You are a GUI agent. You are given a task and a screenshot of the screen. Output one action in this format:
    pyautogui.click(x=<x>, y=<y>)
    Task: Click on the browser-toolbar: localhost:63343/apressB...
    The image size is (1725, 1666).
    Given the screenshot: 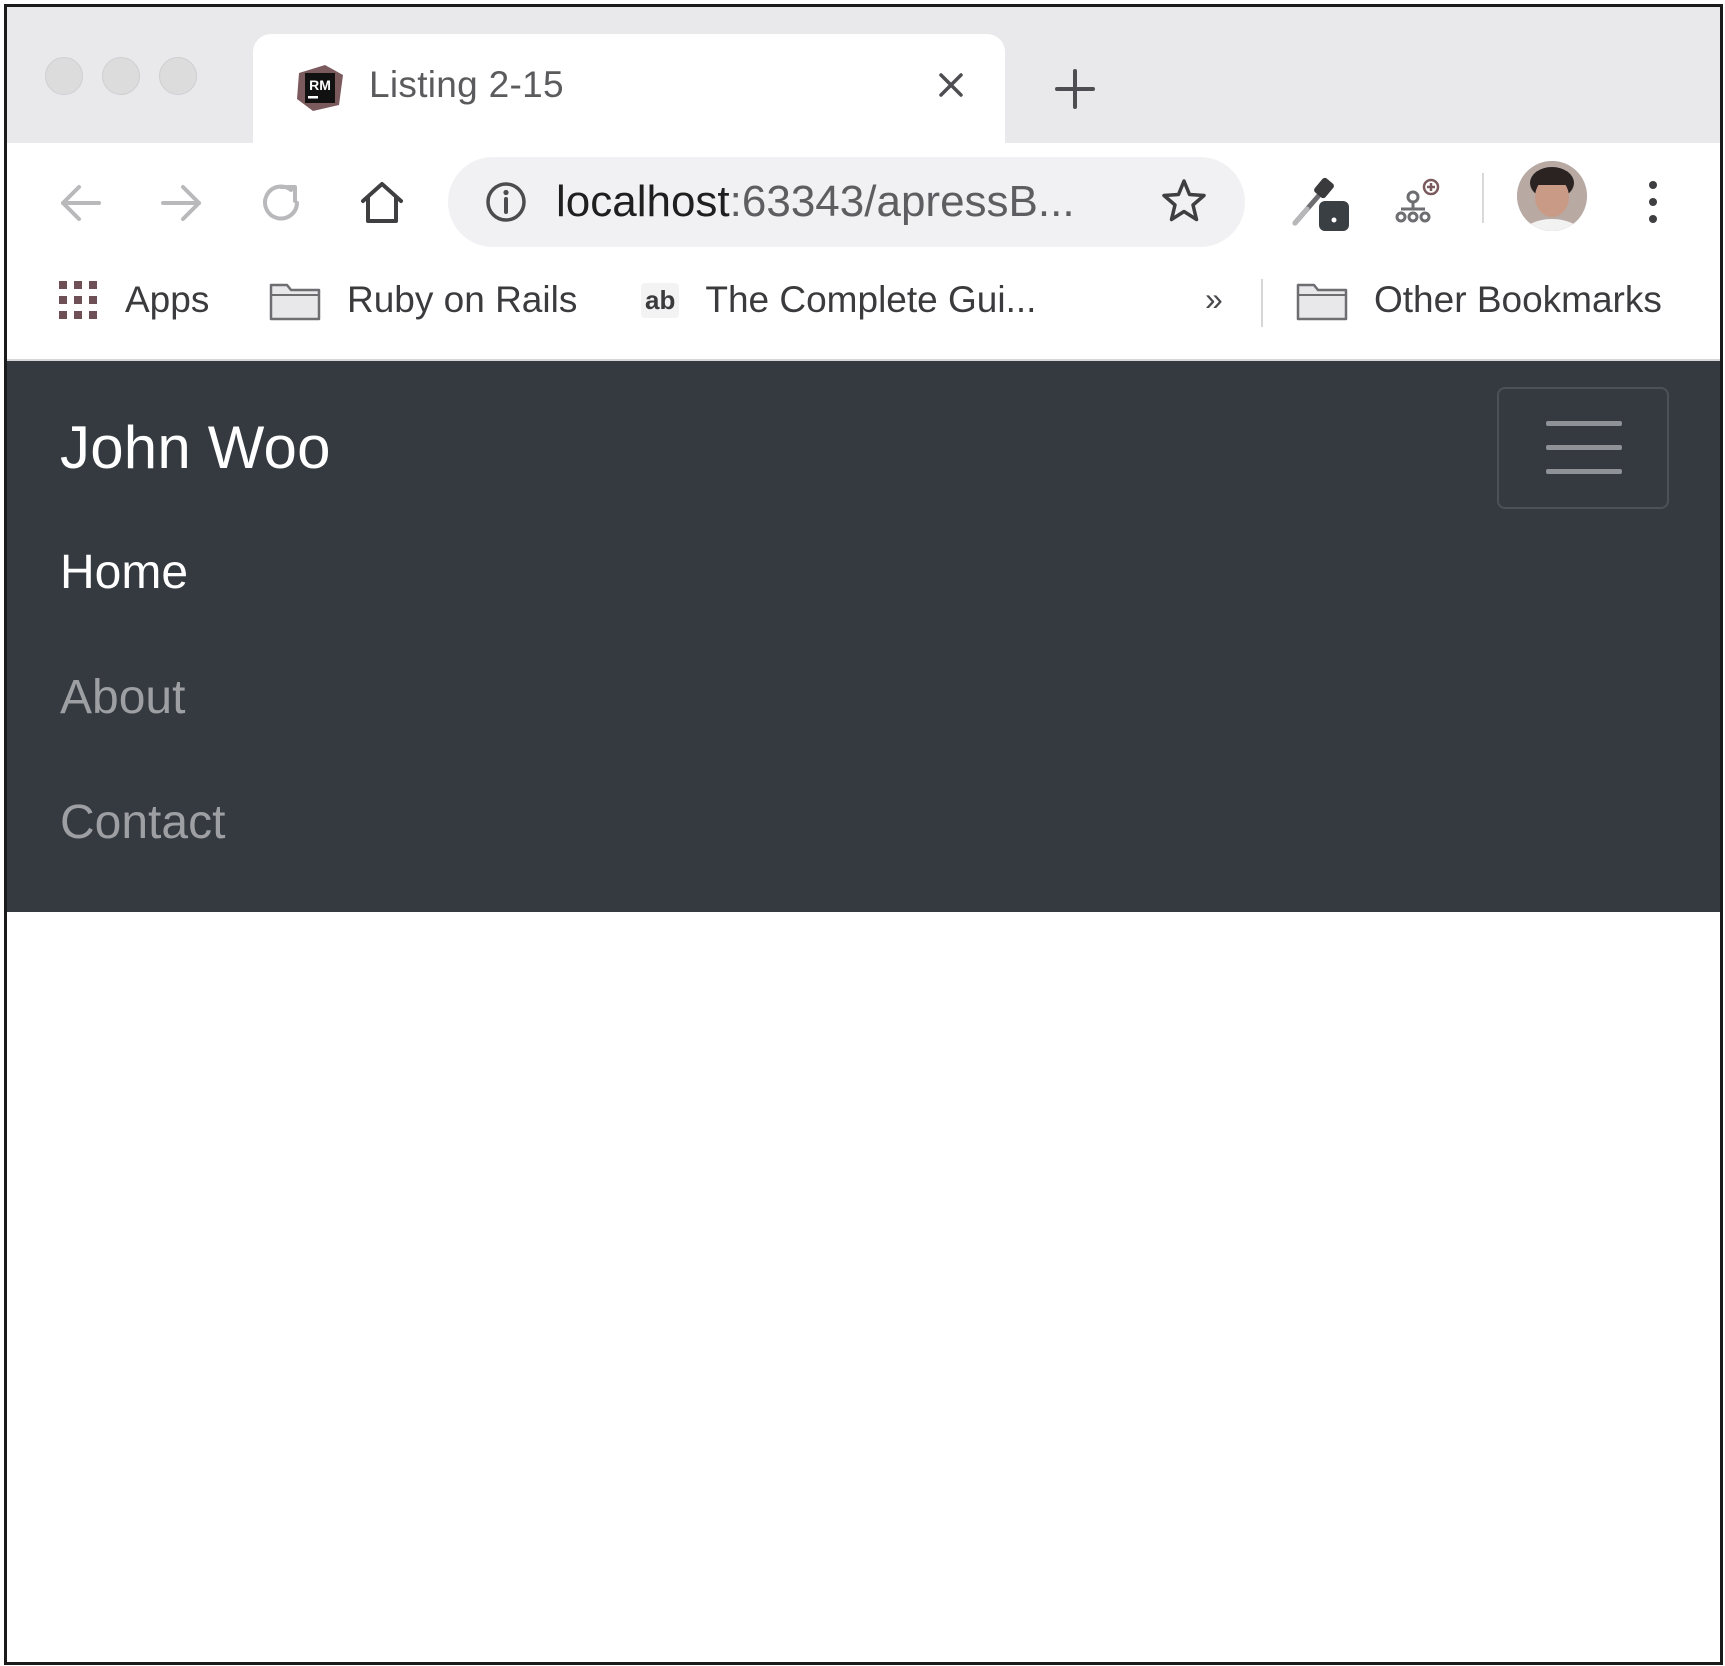 What is the action you would take?
    pyautogui.click(x=863, y=199)
    